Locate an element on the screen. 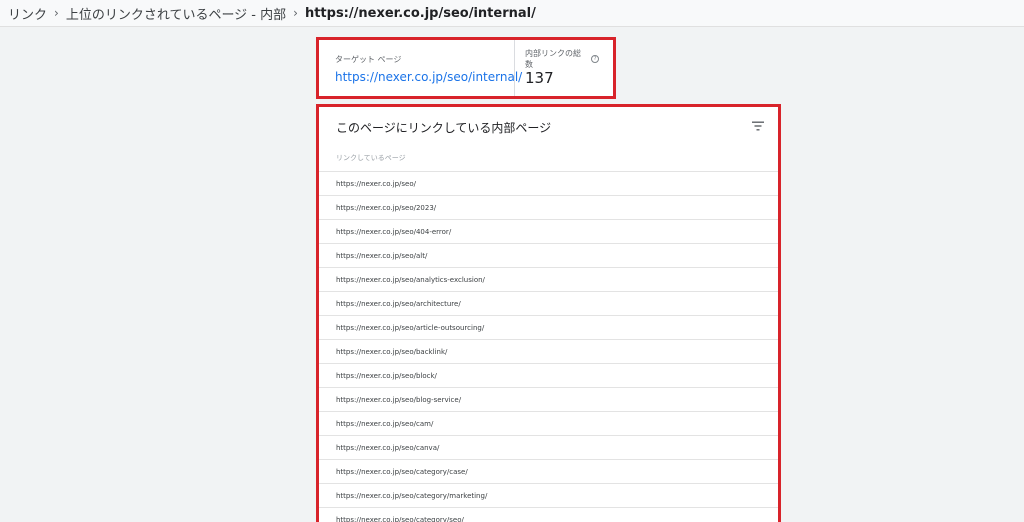 Image resolution: width=1024 pixels, height=522 pixels. breadcrumb-current-url: https://nexer.co.jp/seo/internal/ is located at coordinates (420, 13).